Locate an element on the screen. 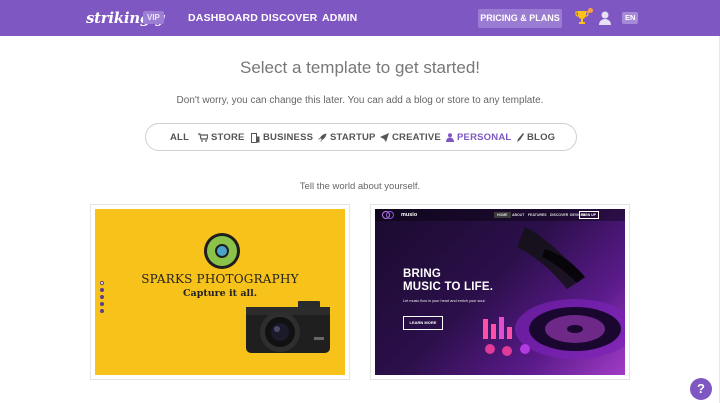 The image size is (720, 403). filter-personal: PERSONAL is located at coordinates (478, 137).